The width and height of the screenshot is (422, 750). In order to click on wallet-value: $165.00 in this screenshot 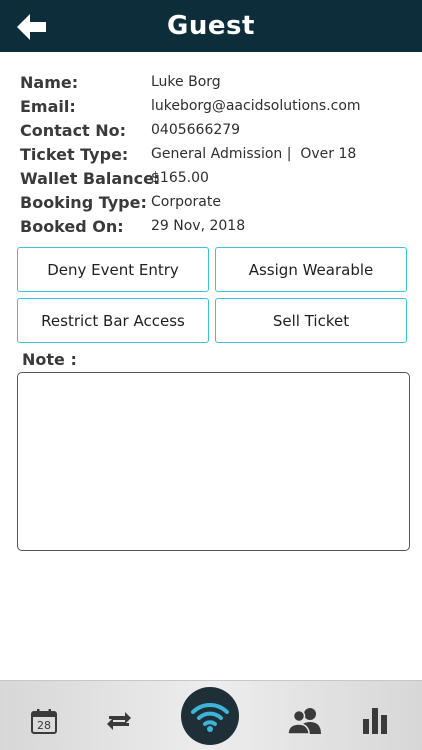, I will do `click(180, 178)`.